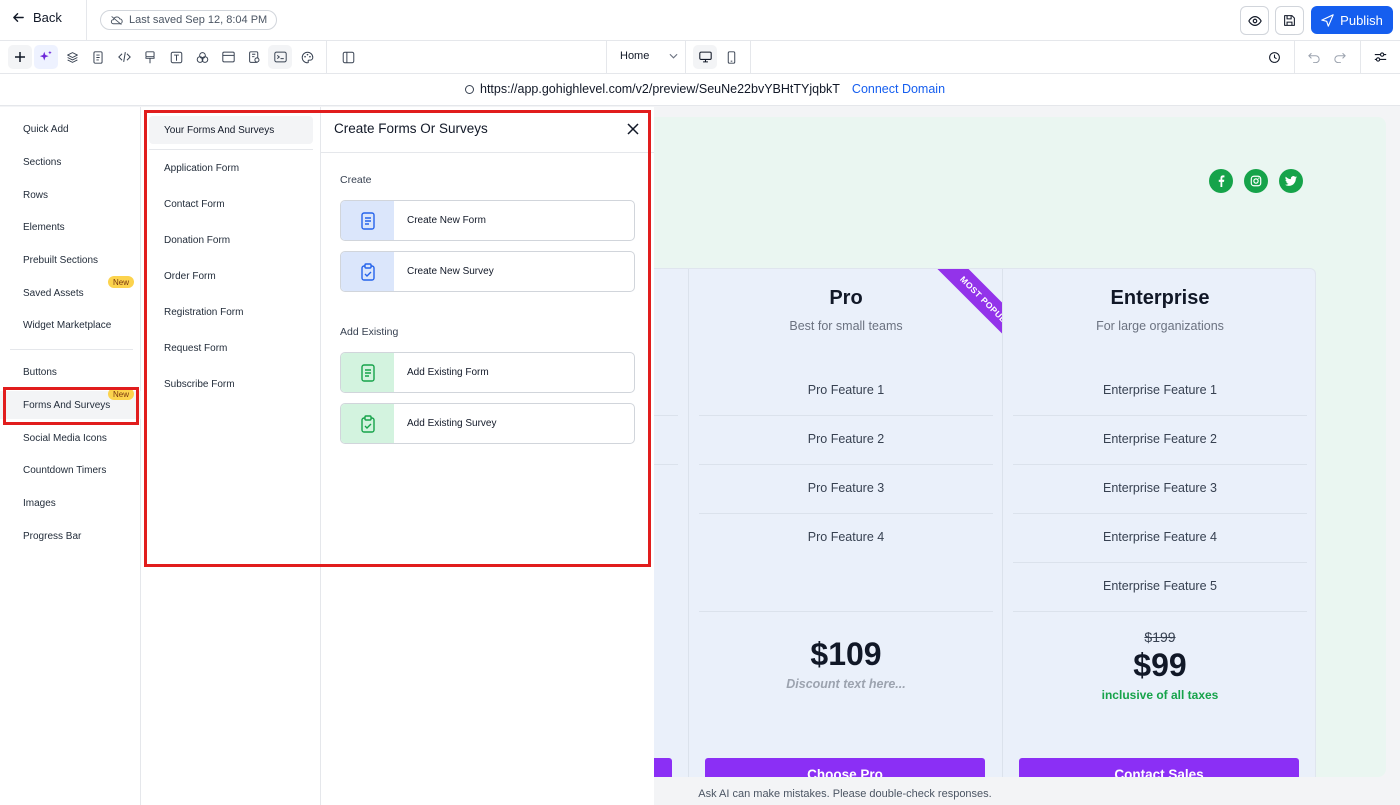 This screenshot has height=805, width=1400. What do you see at coordinates (898, 89) in the screenshot?
I see `connect-domain-link: Connect Domain` at bounding box center [898, 89].